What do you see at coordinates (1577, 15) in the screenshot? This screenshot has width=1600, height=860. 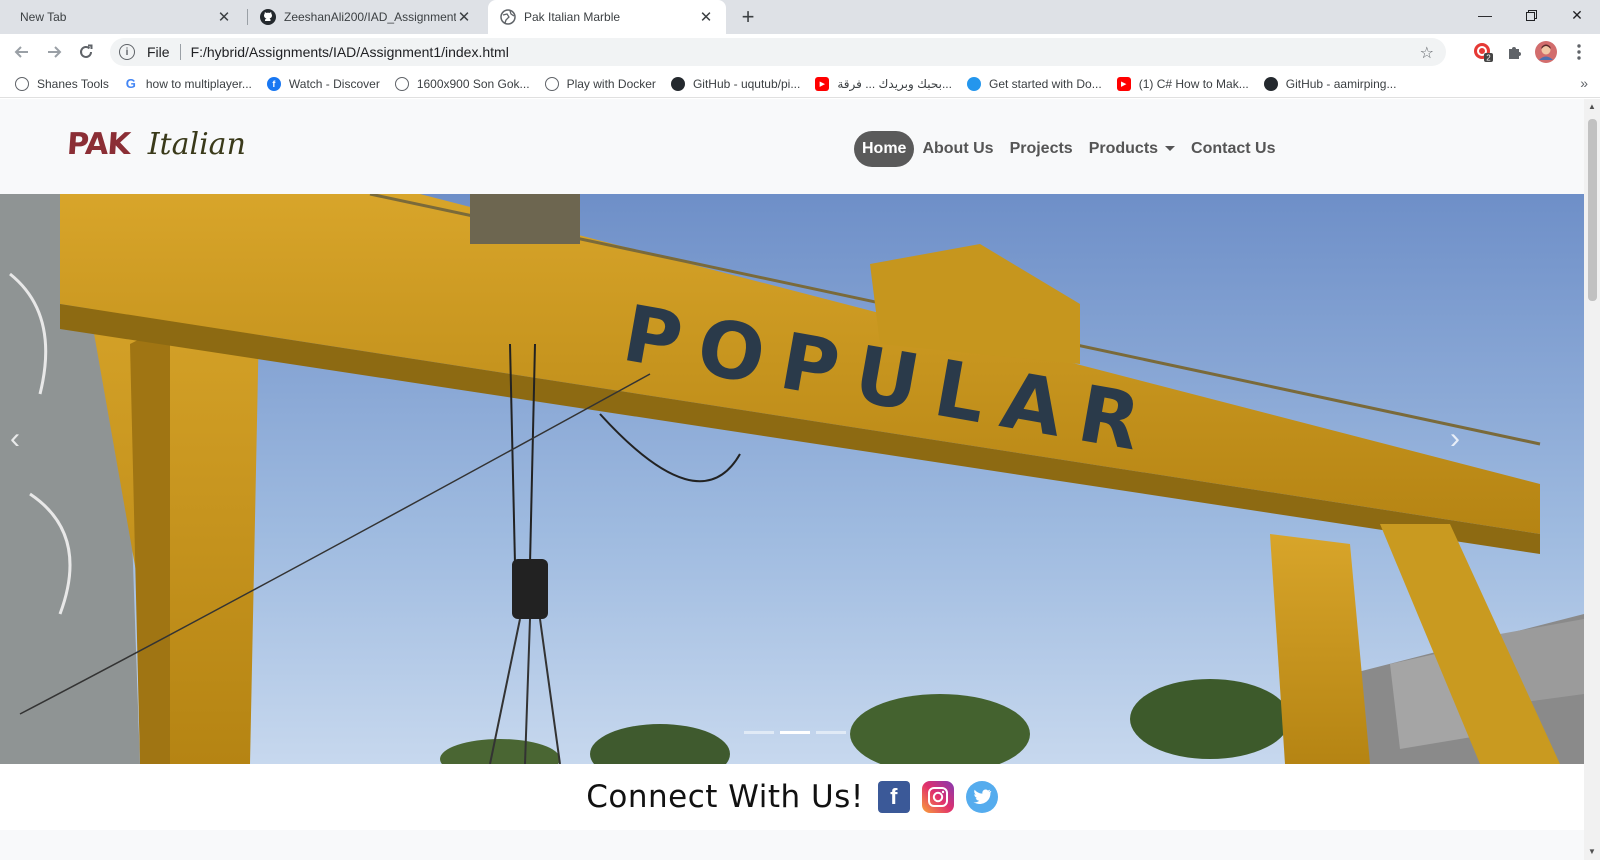 I see `close-window-icon: ✕` at bounding box center [1577, 15].